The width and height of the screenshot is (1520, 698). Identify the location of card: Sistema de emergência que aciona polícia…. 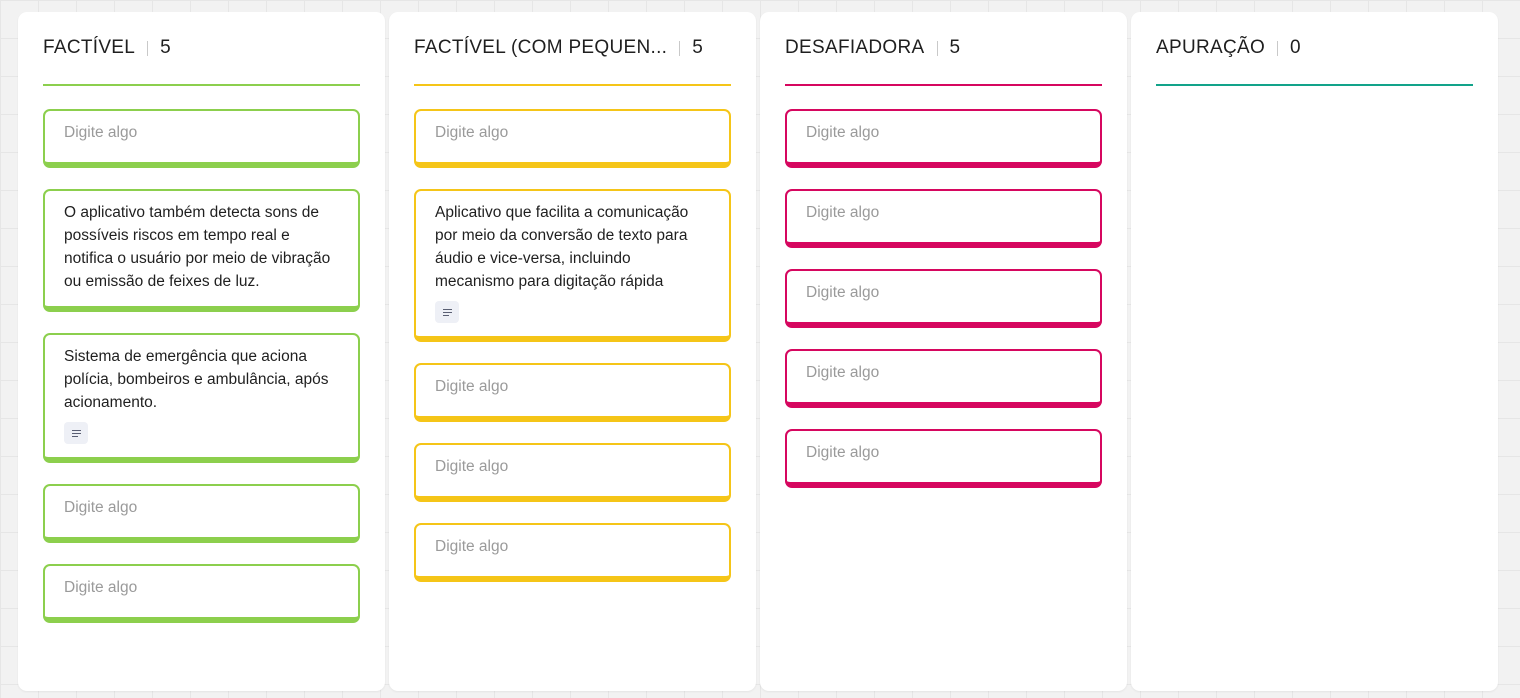
(201, 398).